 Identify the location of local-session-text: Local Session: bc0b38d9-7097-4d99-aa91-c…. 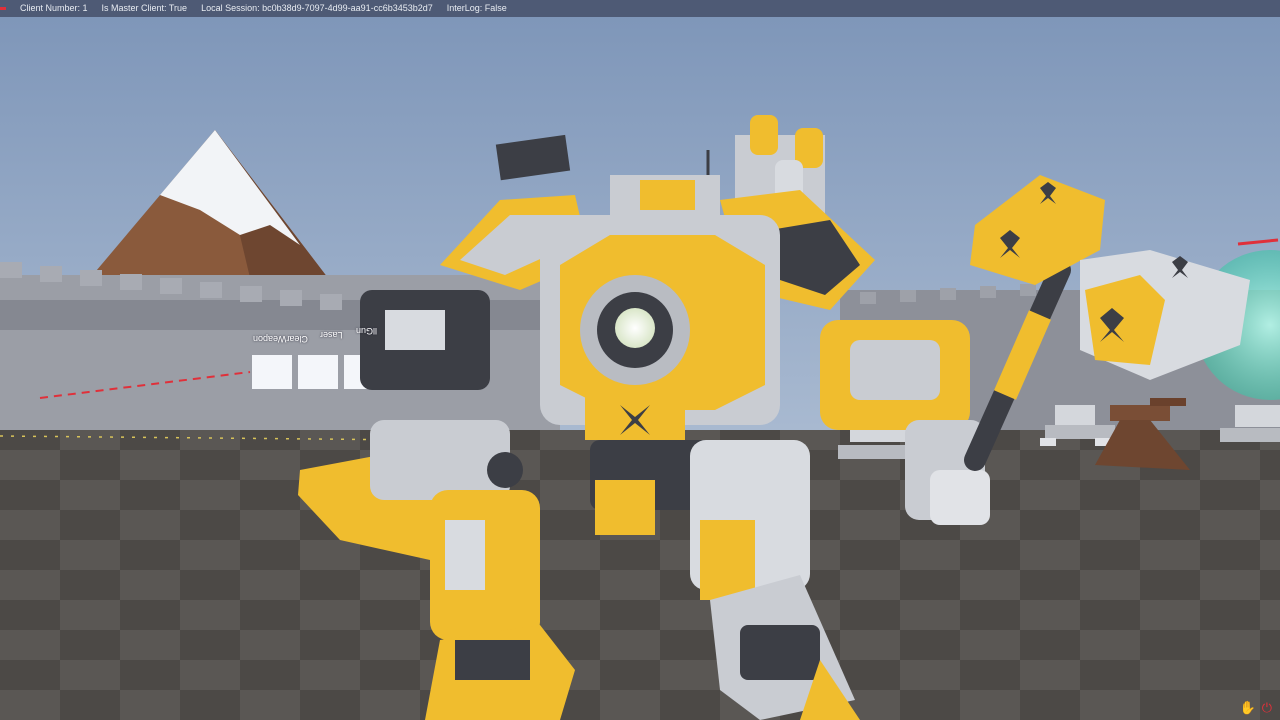
(317, 8).